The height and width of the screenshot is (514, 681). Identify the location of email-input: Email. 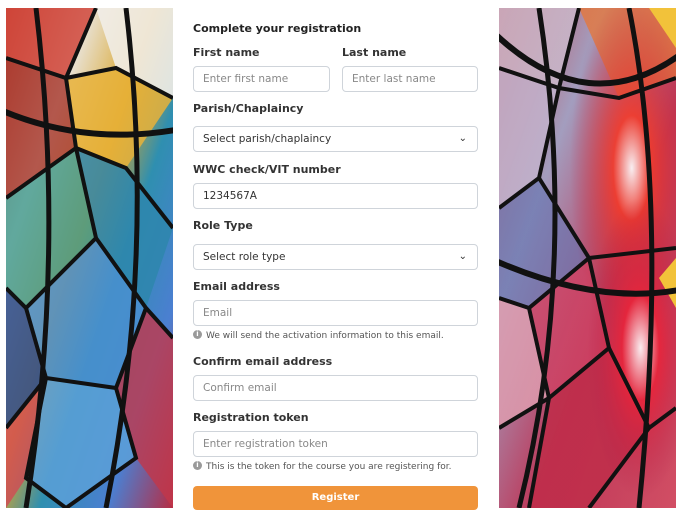
(335, 313).